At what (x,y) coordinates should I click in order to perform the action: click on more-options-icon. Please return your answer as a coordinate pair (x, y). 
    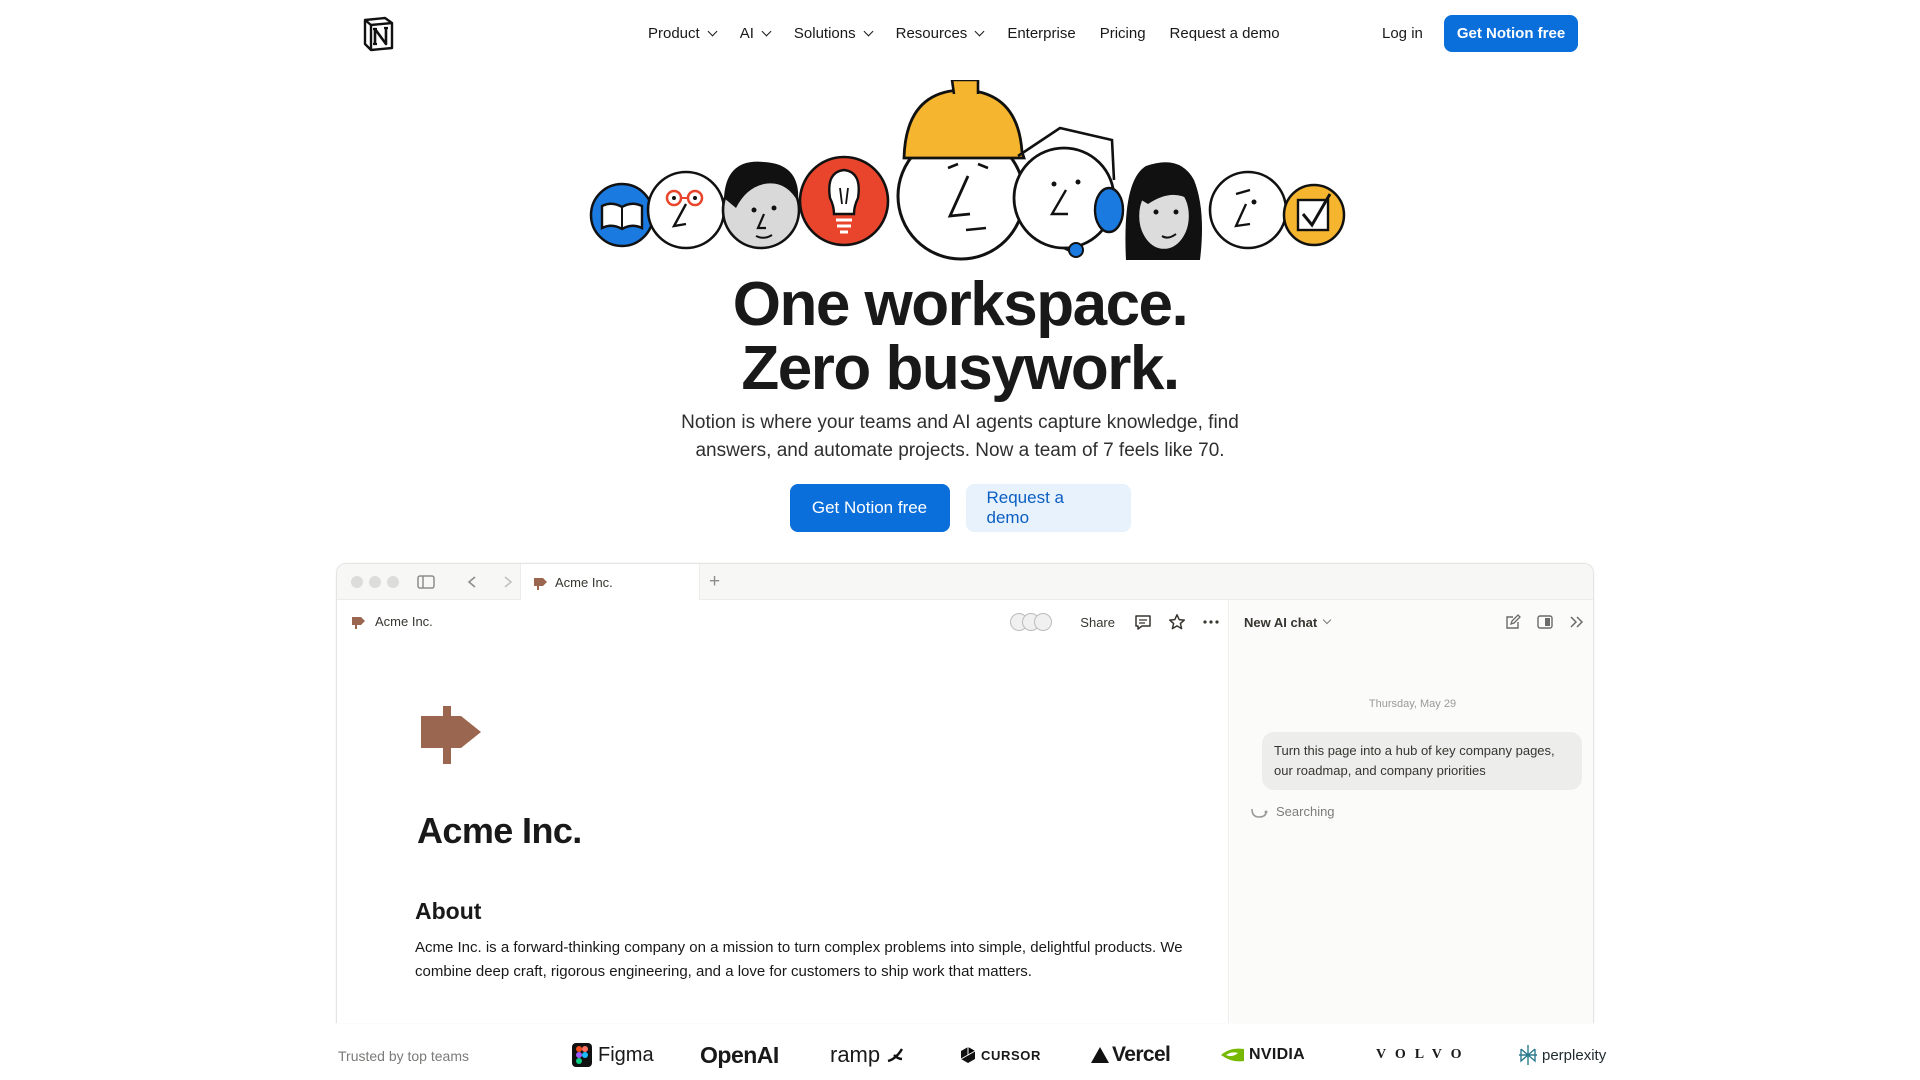
    Looking at the image, I should click on (1211, 622).